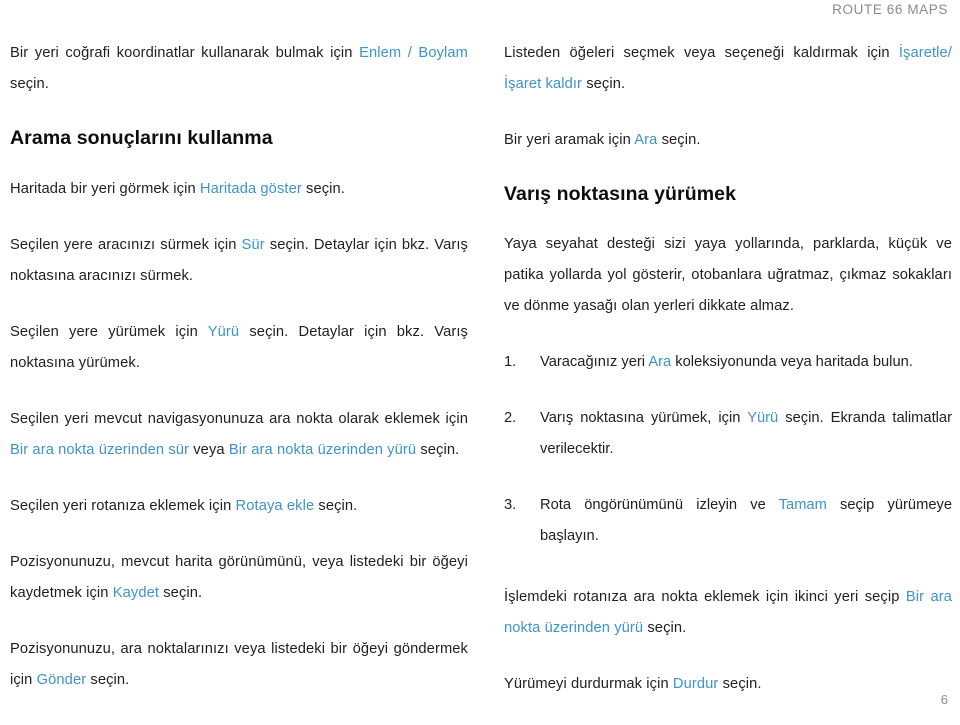 The width and height of the screenshot is (960, 725). What do you see at coordinates (890, 9) in the screenshot?
I see `running-head: ROUTE 66 MAPS` at bounding box center [890, 9].